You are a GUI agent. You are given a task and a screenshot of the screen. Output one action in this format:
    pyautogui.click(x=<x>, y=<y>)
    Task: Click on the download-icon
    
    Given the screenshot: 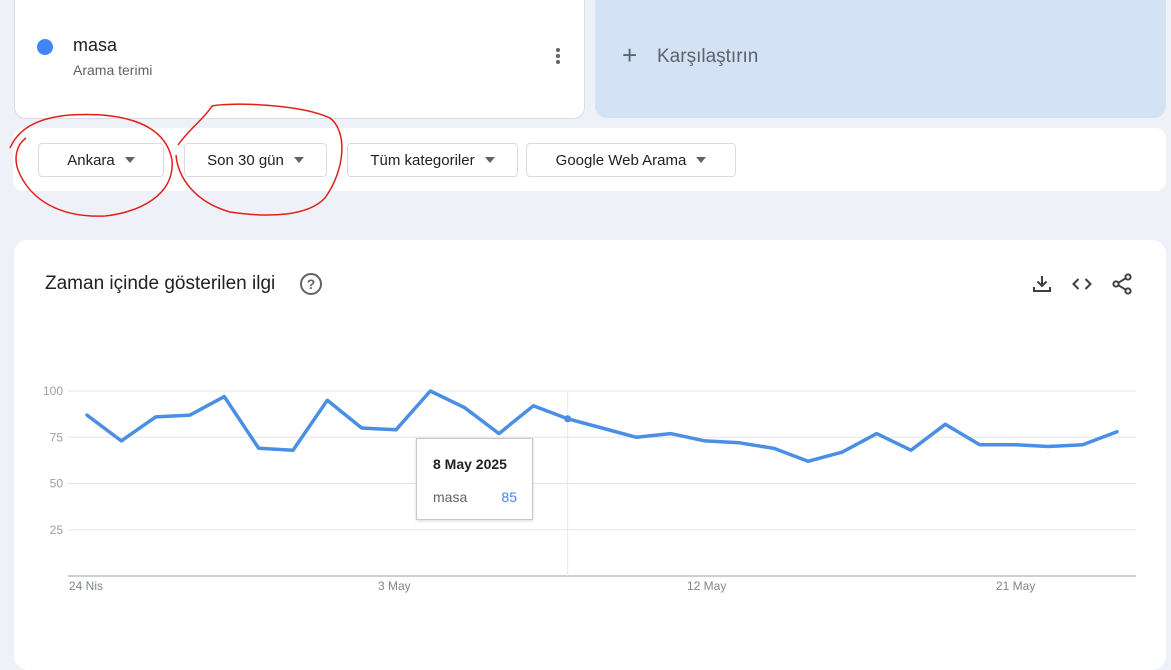 What is the action you would take?
    pyautogui.click(x=1042, y=284)
    